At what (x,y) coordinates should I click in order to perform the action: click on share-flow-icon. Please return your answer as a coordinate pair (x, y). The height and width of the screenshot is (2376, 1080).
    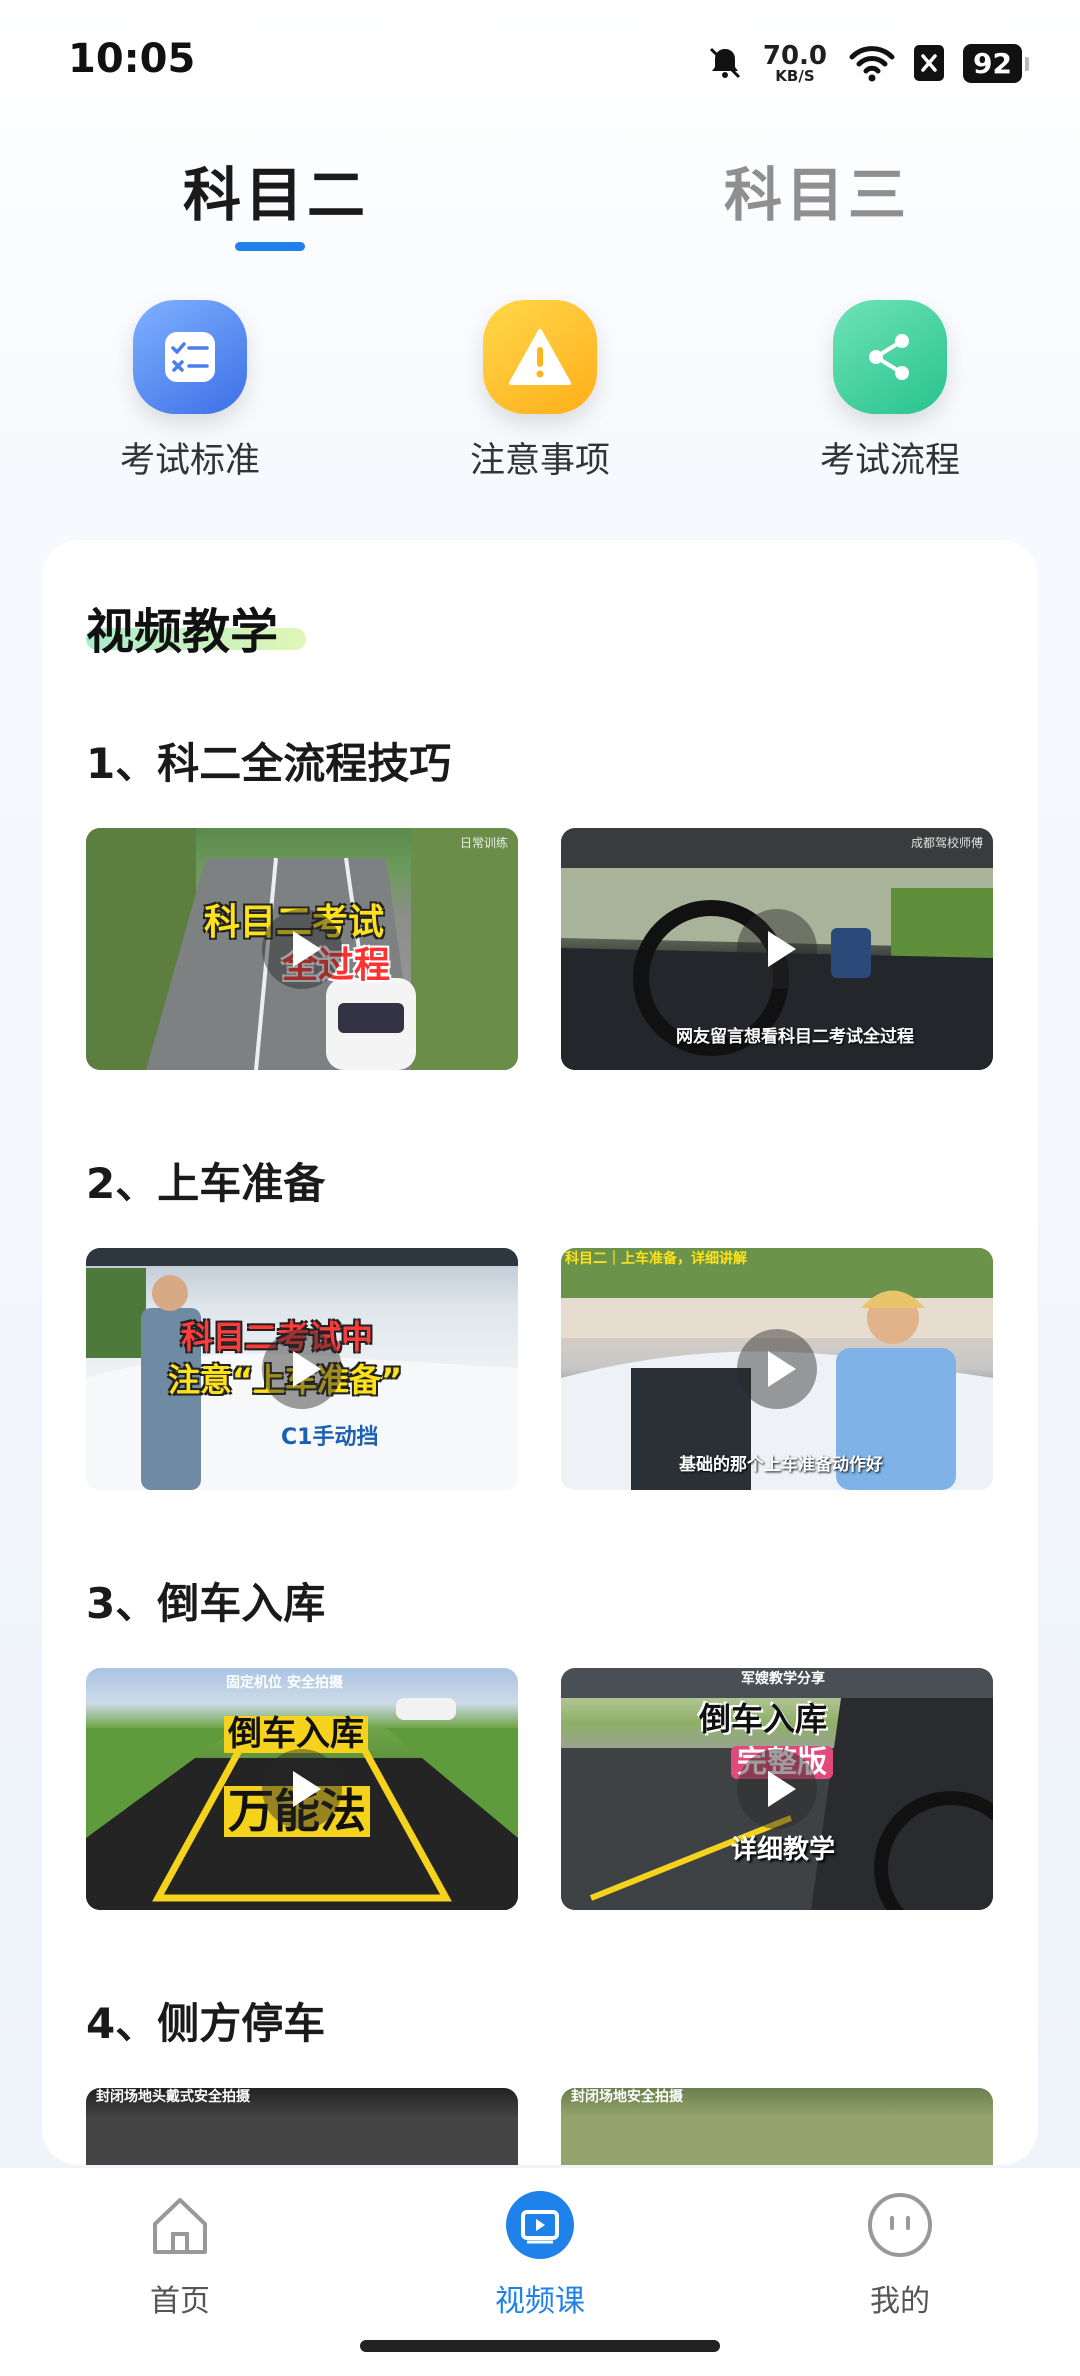
    Looking at the image, I should click on (890, 357).